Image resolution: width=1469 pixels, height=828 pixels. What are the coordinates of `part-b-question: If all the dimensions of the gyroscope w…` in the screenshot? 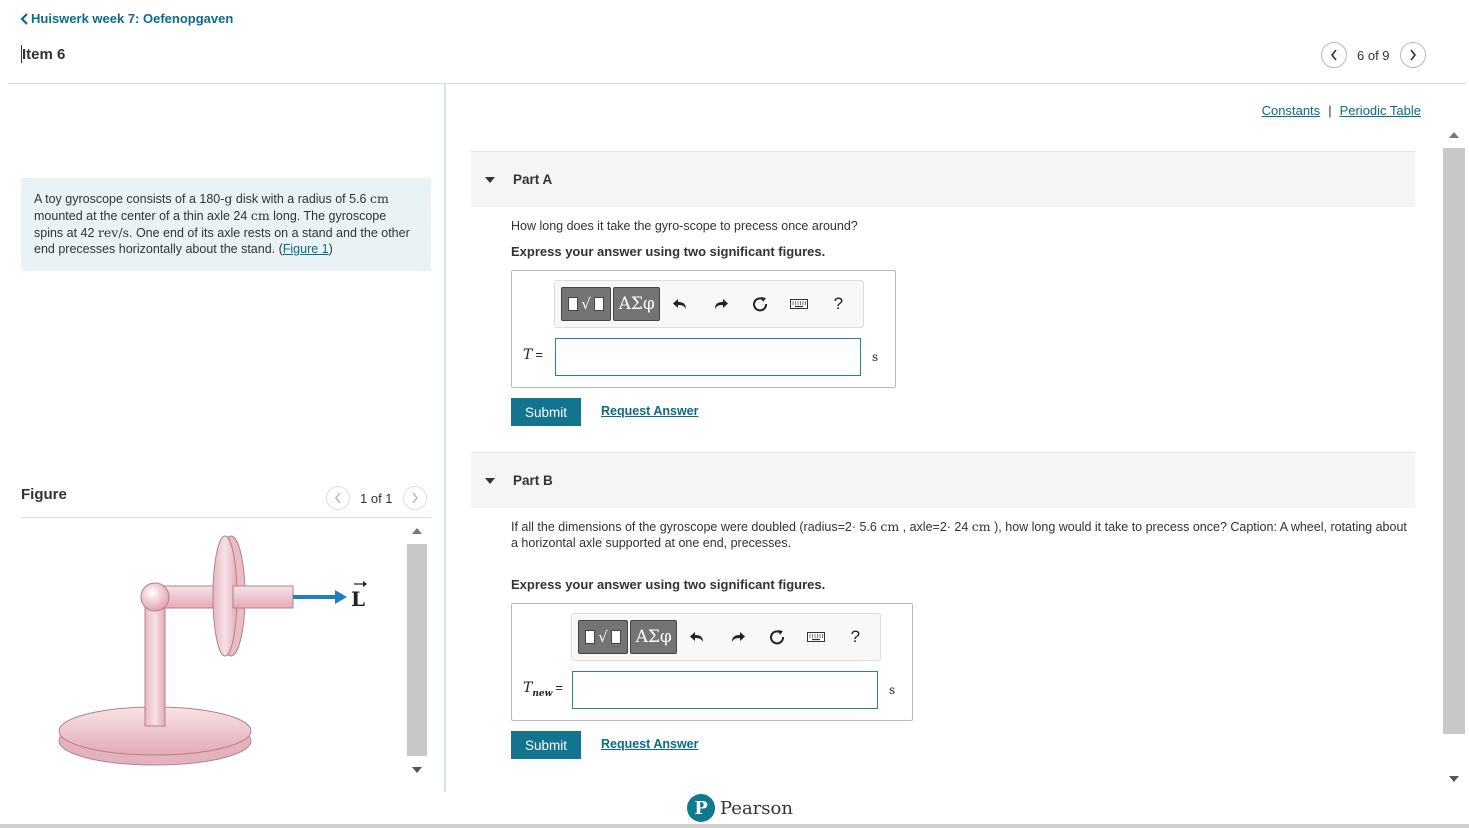 It's located at (963, 535).